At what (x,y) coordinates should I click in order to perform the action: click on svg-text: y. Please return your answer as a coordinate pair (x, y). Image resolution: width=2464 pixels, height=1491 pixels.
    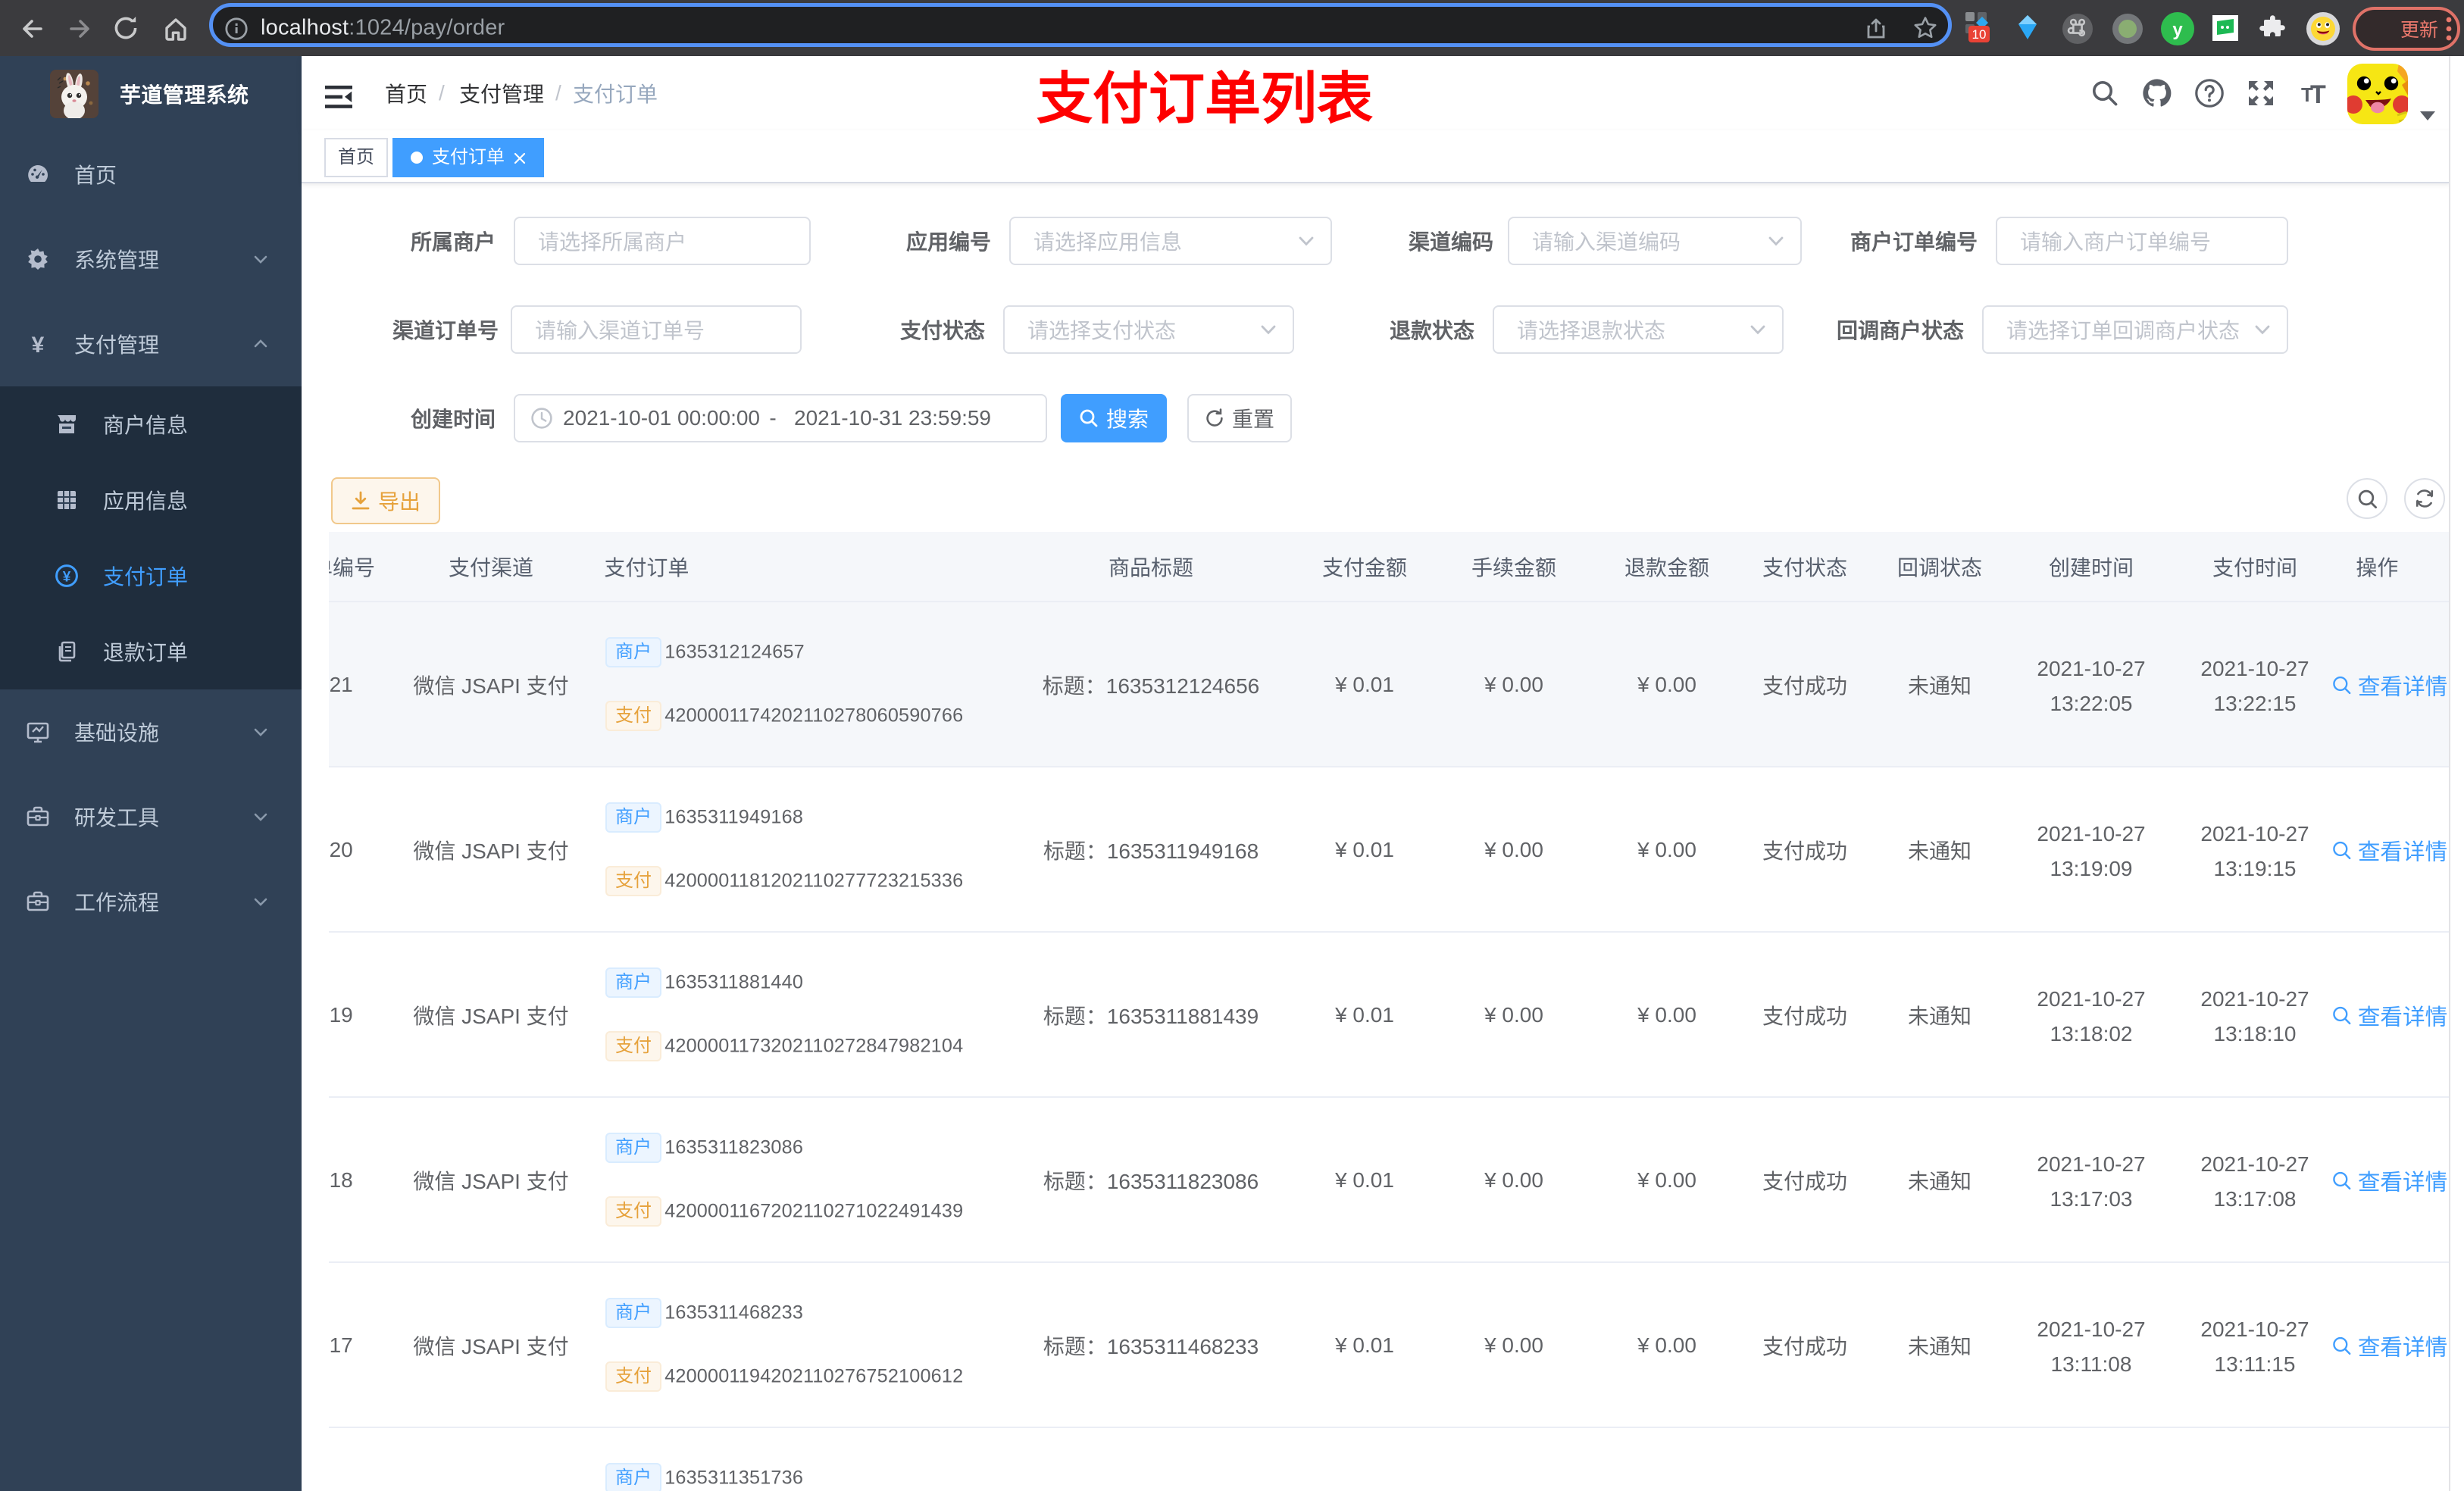
    Looking at the image, I should click on (2177, 30).